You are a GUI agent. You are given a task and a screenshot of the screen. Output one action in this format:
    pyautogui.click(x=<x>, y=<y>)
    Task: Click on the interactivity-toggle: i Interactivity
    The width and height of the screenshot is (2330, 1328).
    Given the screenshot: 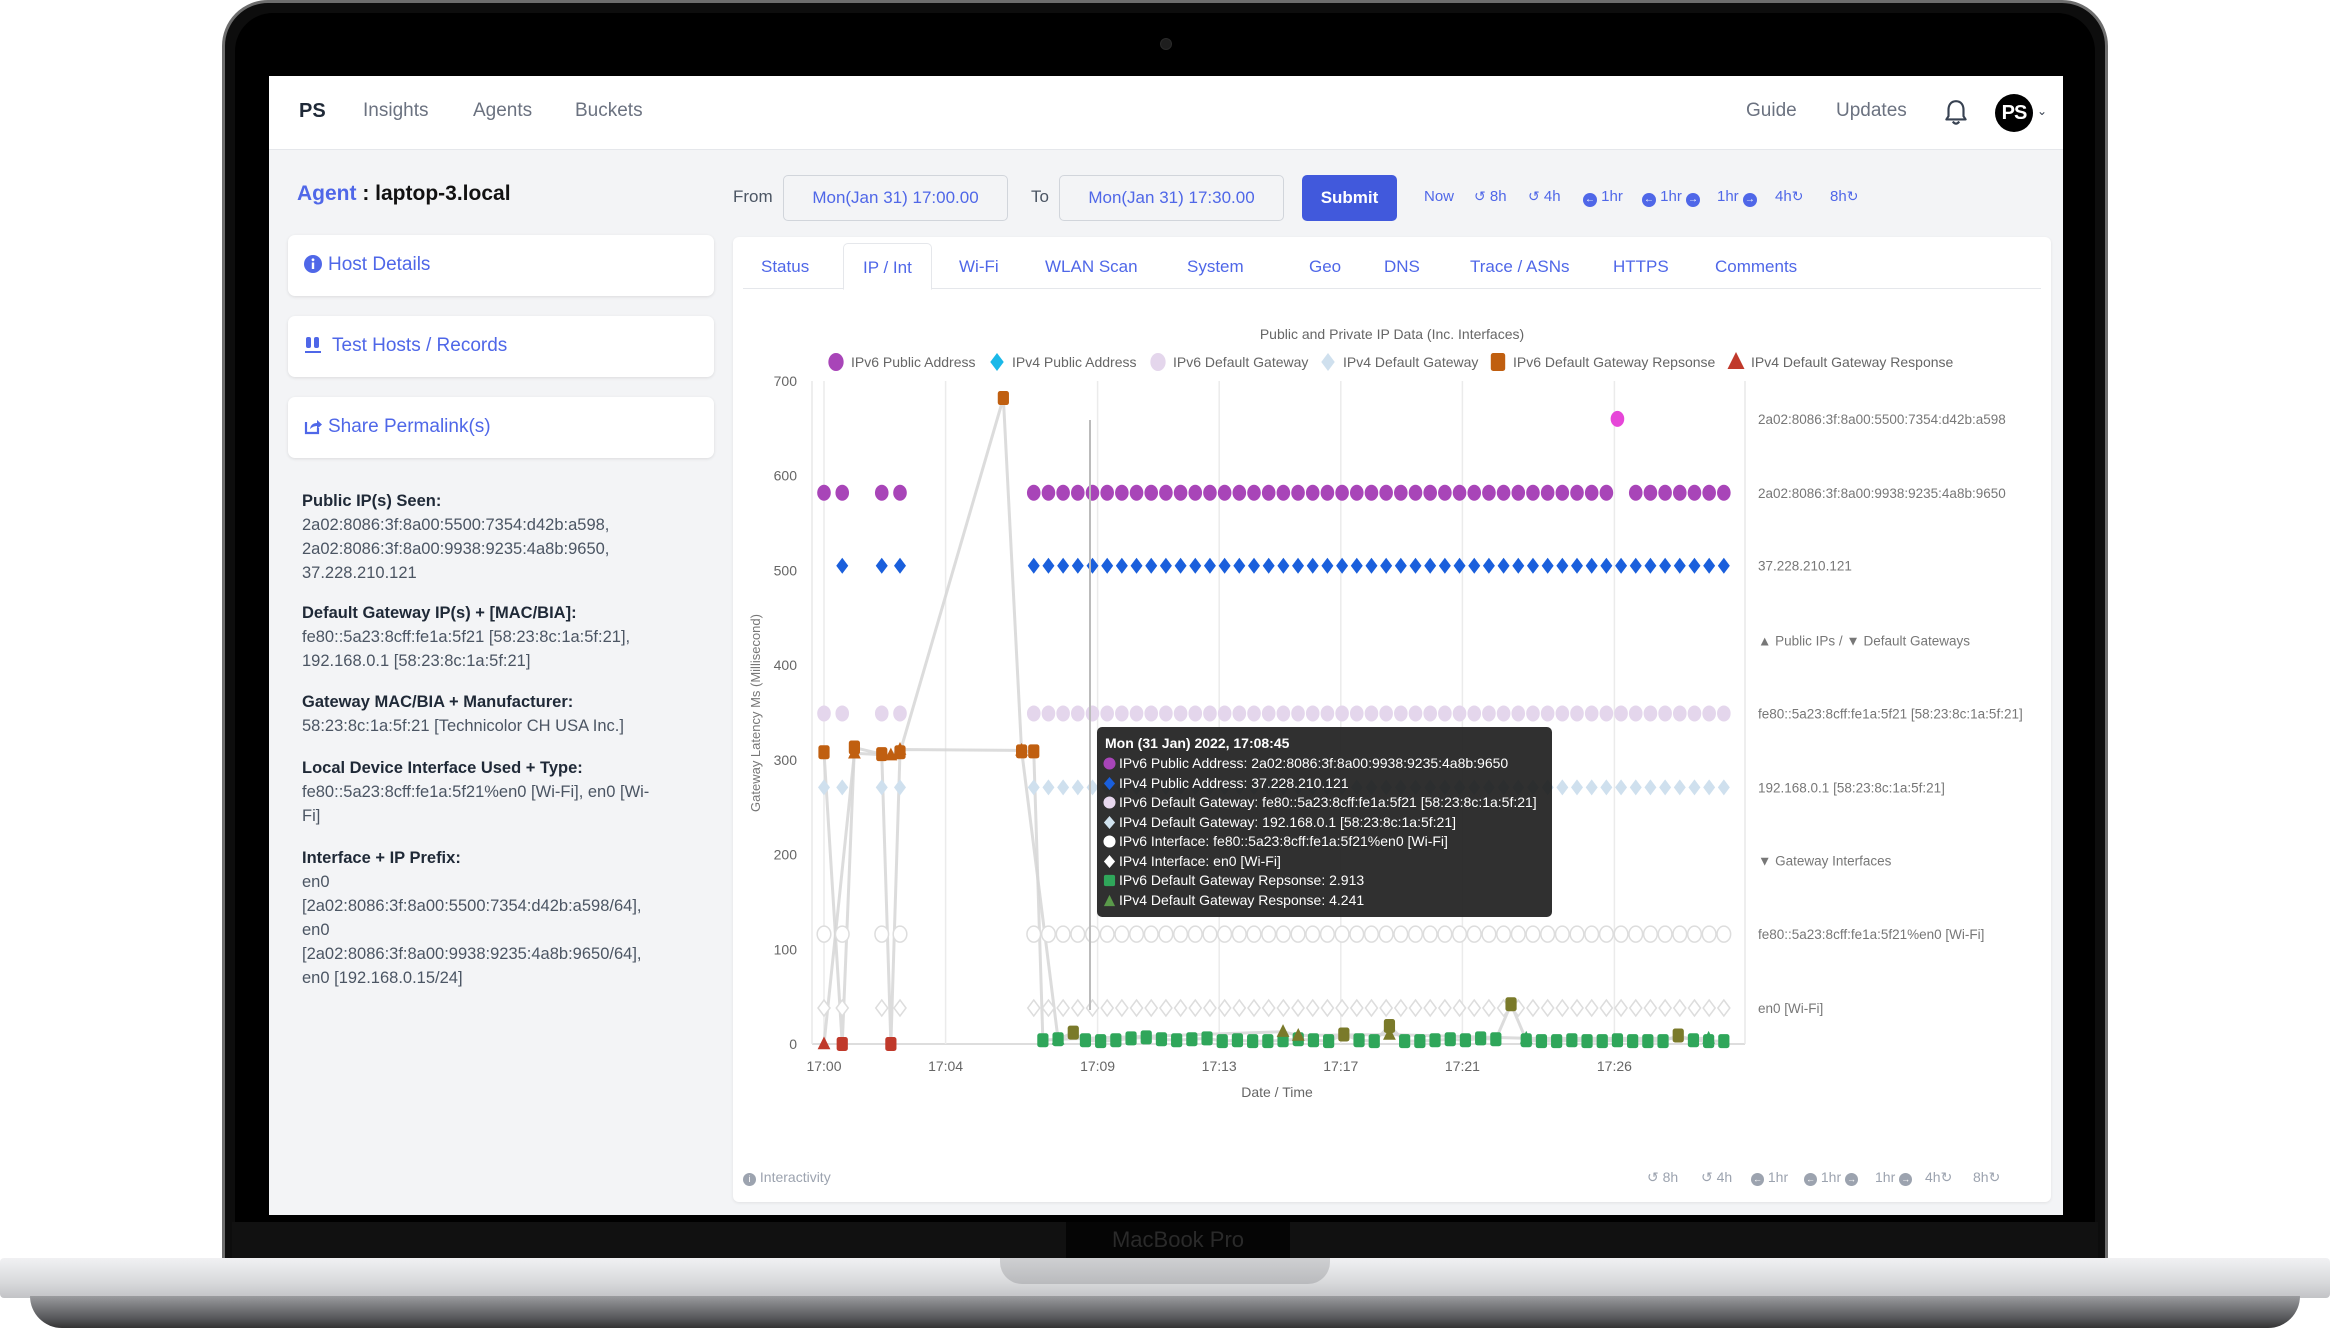 What is the action you would take?
    pyautogui.click(x=787, y=1177)
    